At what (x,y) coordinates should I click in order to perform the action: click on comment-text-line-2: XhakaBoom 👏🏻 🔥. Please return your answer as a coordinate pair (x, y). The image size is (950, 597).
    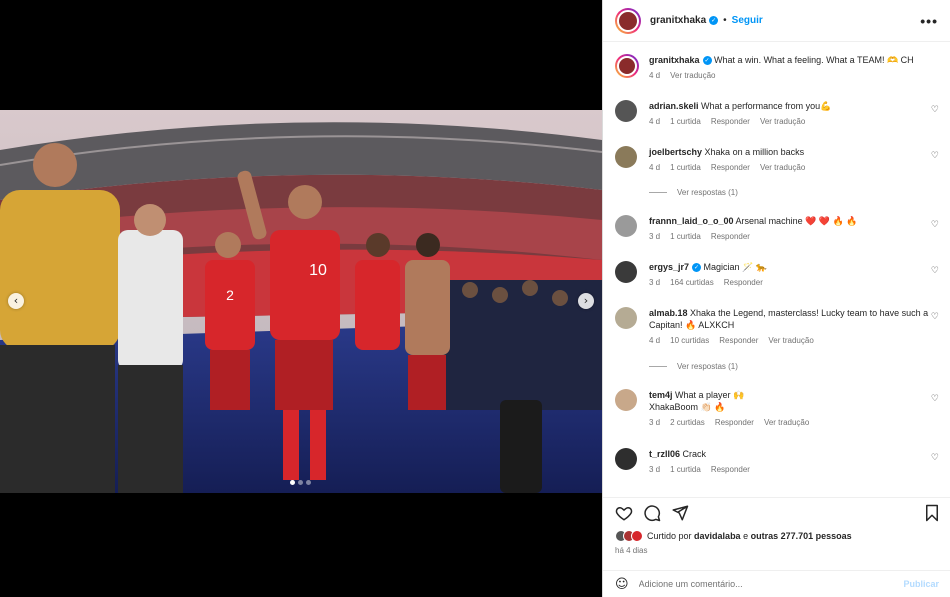
    Looking at the image, I should click on (687, 407).